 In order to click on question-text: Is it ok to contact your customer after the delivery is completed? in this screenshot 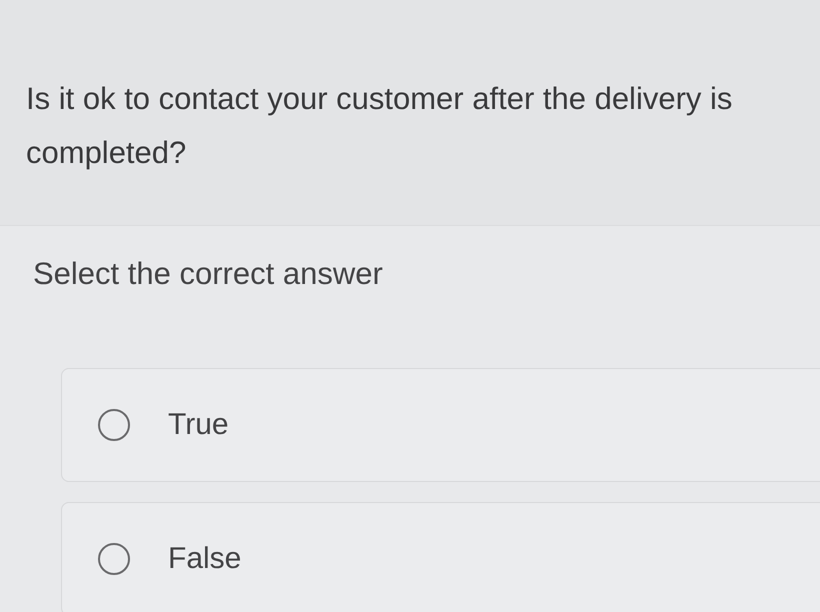, I will do `click(380, 126)`.